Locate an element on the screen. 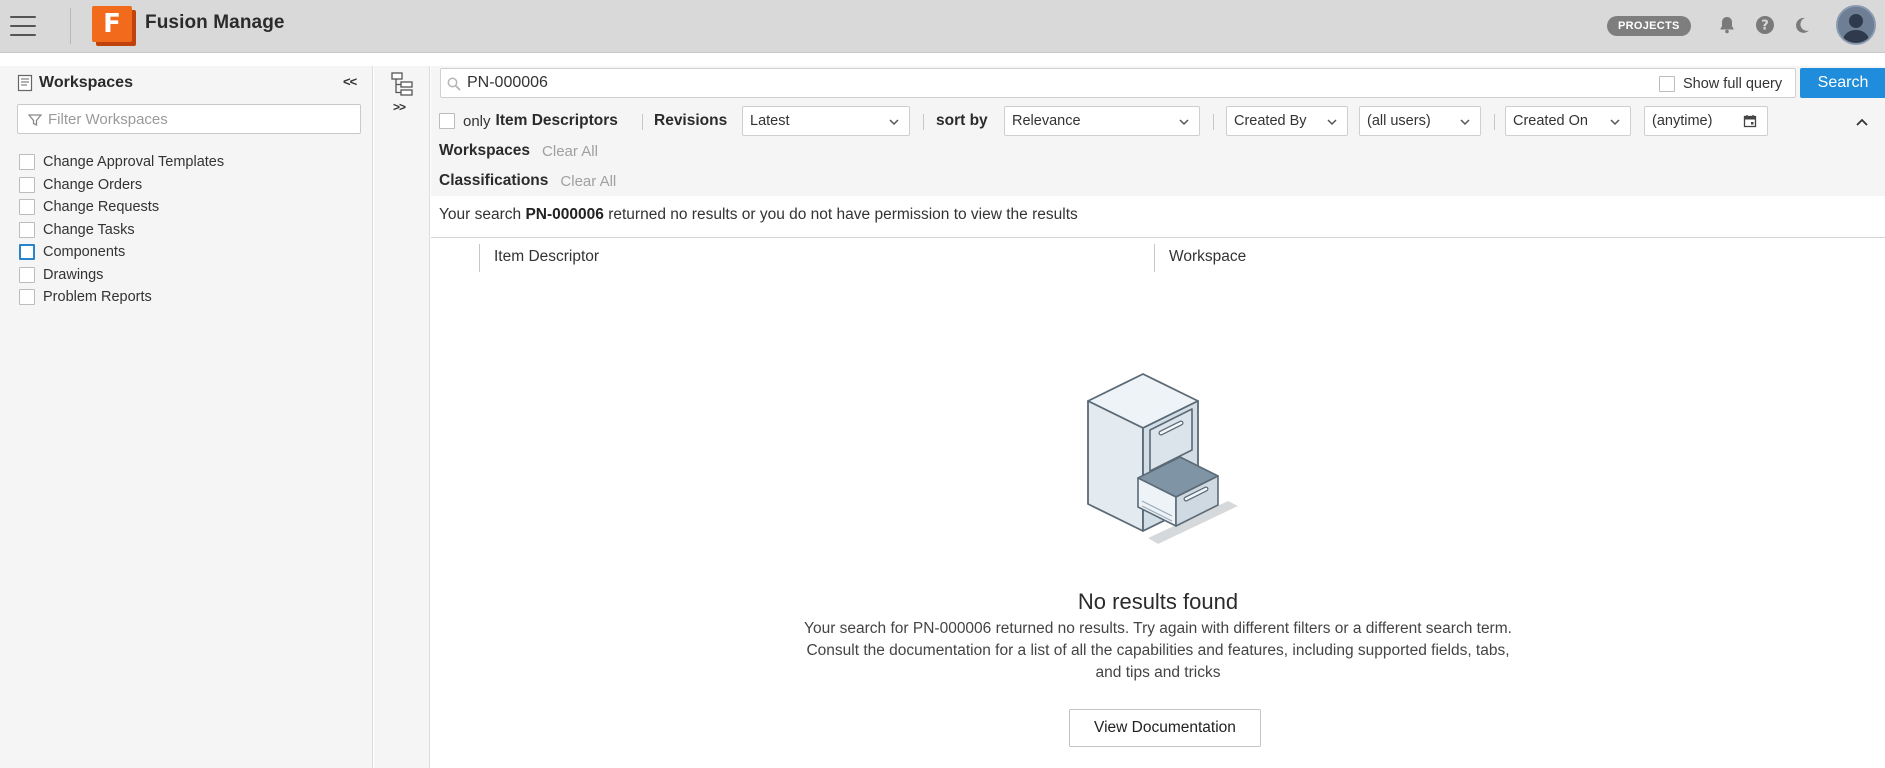  created-by-select: Created By is located at coordinates (1287, 121).